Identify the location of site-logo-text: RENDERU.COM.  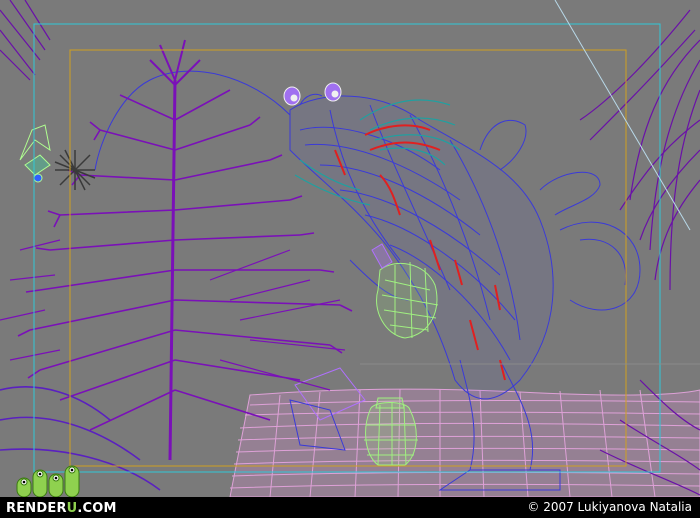
(61, 508).